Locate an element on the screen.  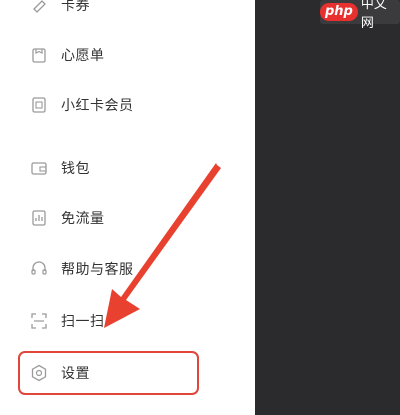
menu-item-scan: 扫一扫 is located at coordinates (130, 321).